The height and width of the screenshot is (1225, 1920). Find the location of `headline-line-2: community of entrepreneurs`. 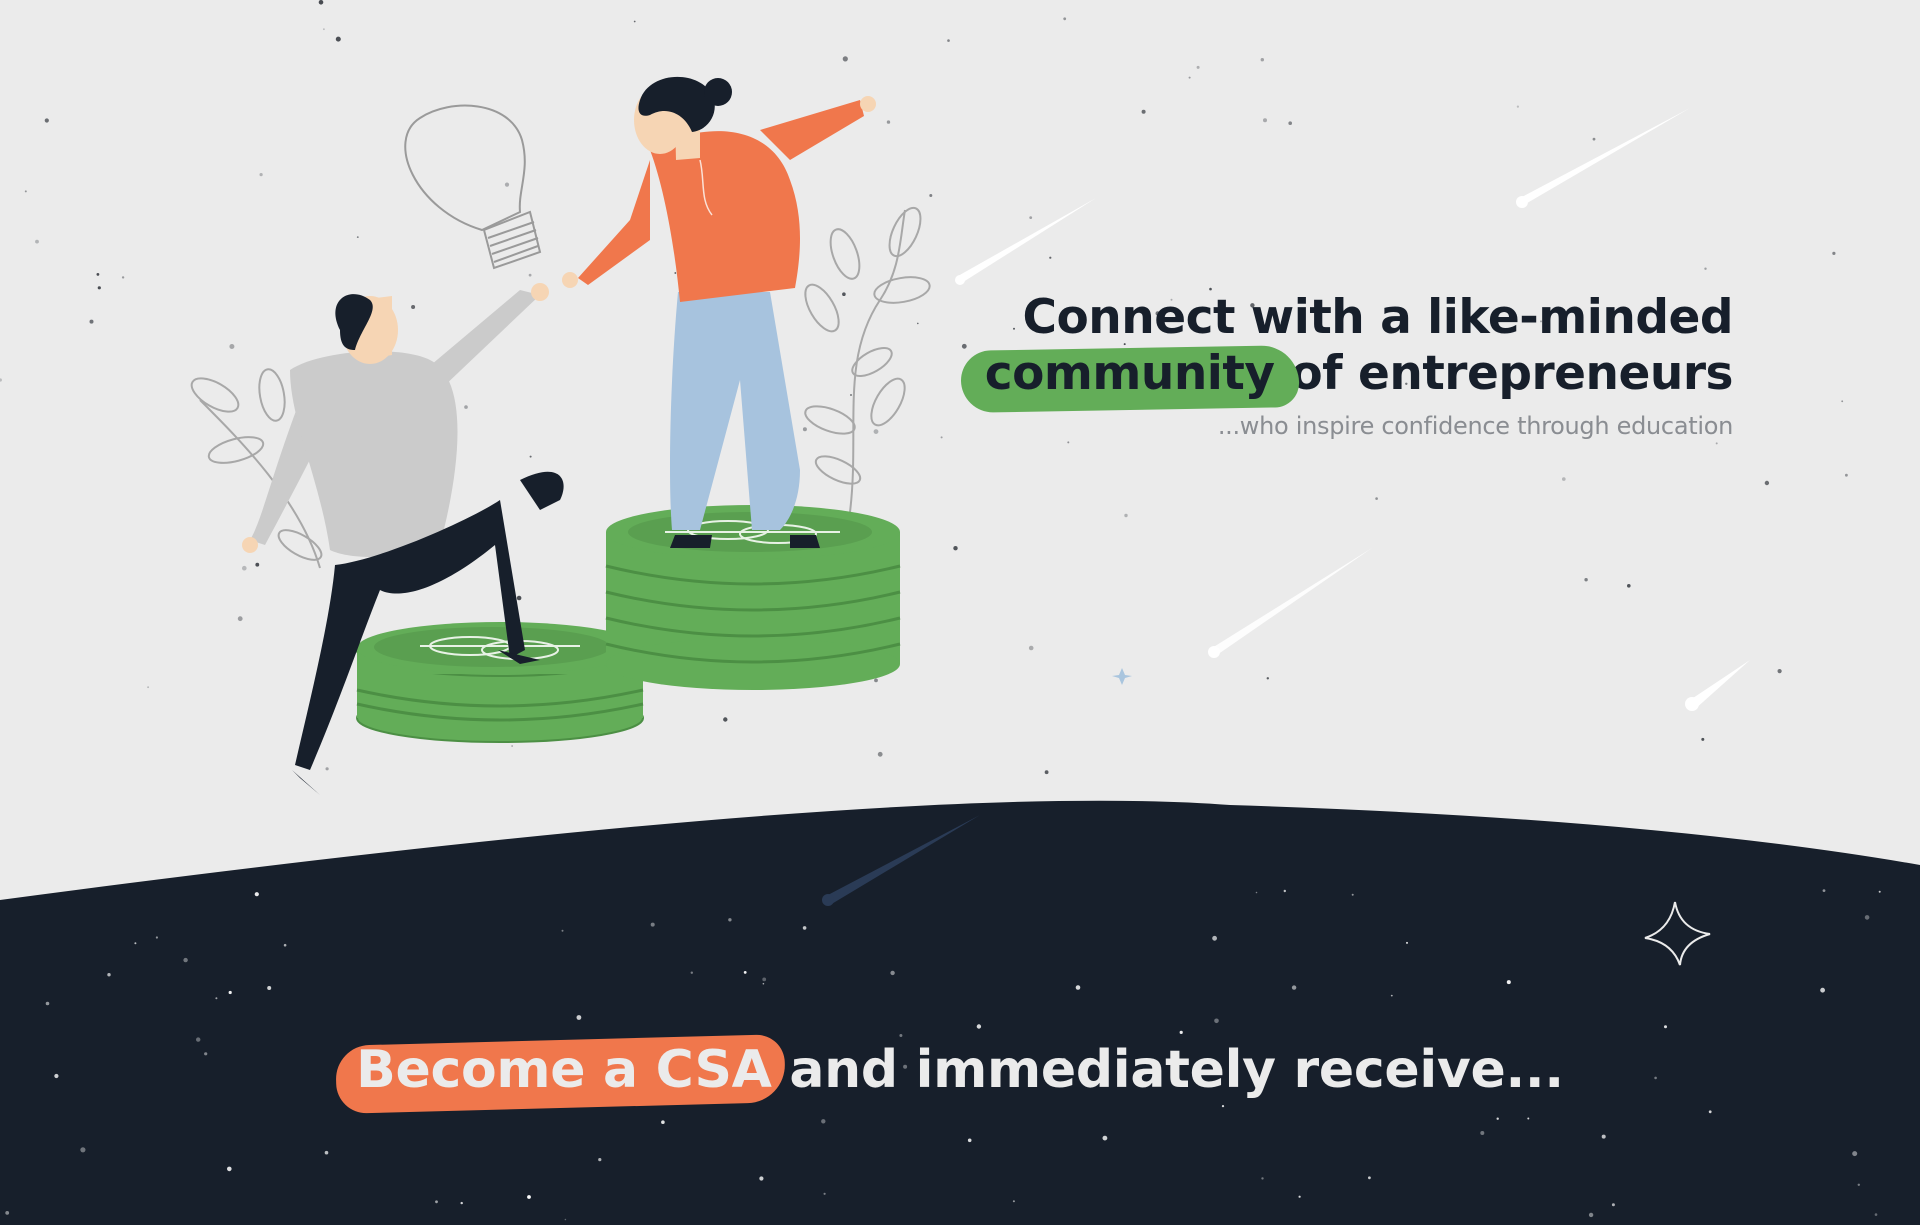

headline-line-2: community of entrepreneurs is located at coordinates (1359, 374).